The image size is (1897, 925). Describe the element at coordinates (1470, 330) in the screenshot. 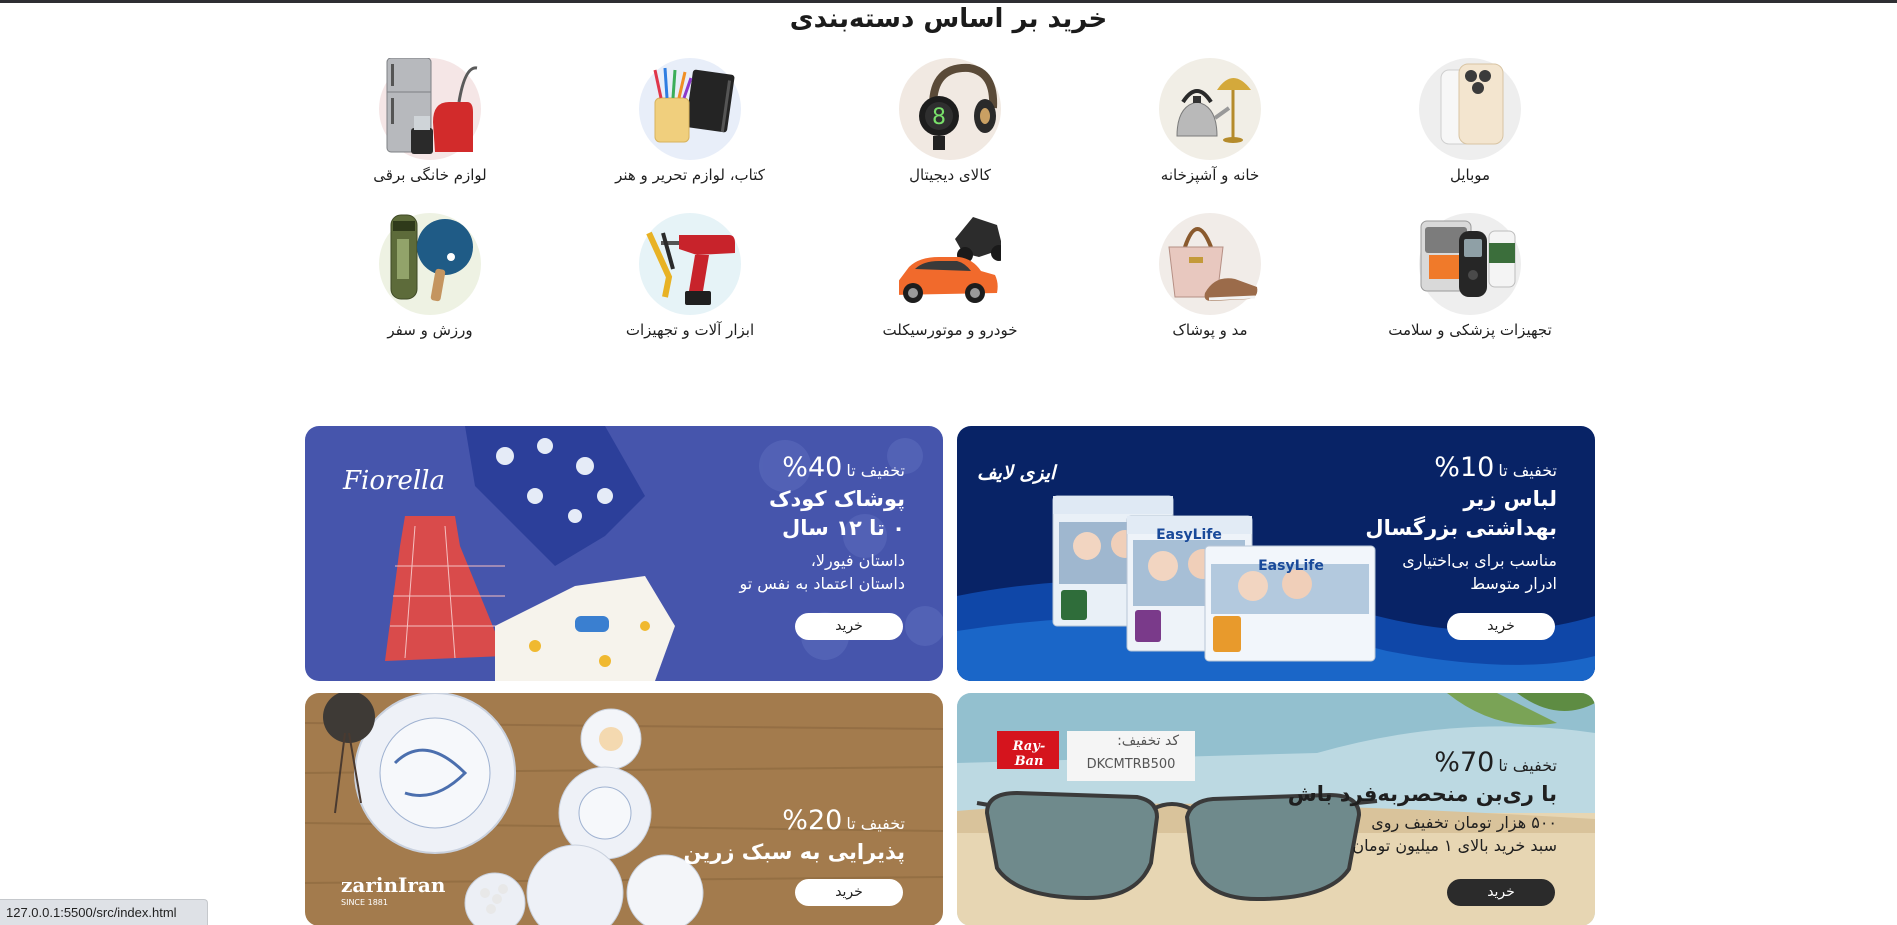

I see `category-label: تجهیزات پزشکی و سلامت` at that location.